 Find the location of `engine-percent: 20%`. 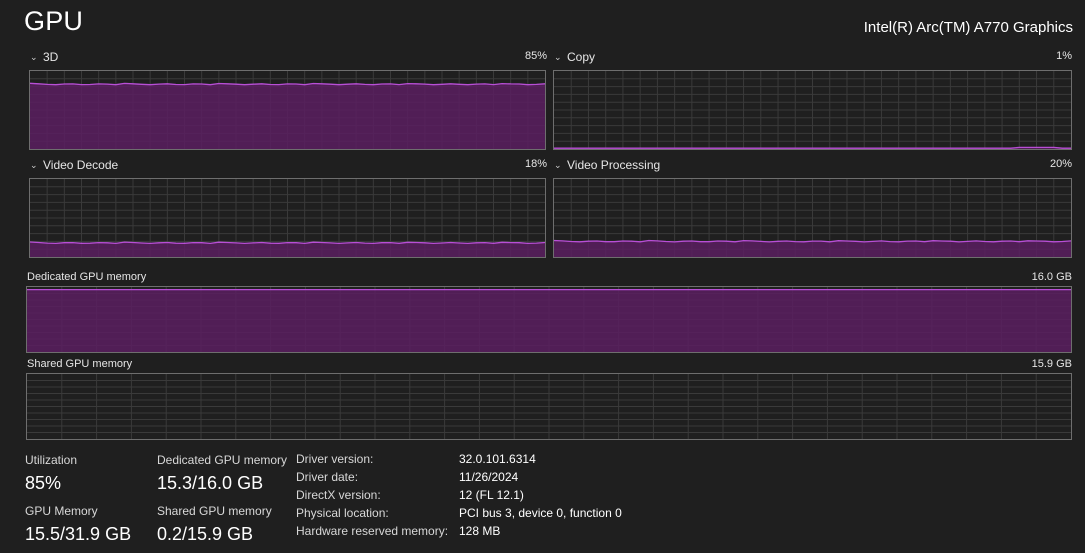

engine-percent: 20% is located at coordinates (1060, 164).